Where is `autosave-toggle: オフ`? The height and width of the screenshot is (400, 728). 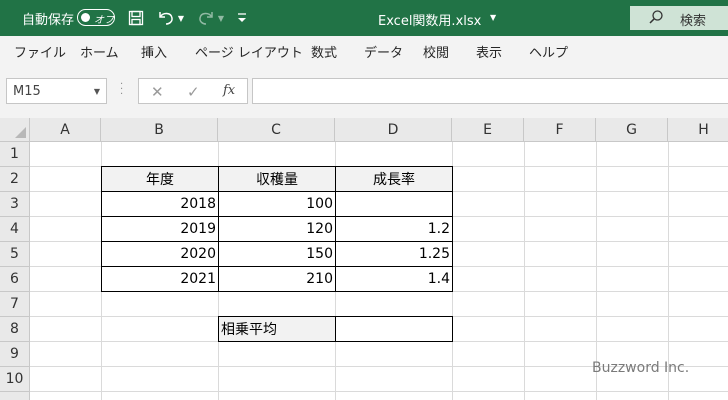
autosave-toggle: オフ is located at coordinates (96, 17).